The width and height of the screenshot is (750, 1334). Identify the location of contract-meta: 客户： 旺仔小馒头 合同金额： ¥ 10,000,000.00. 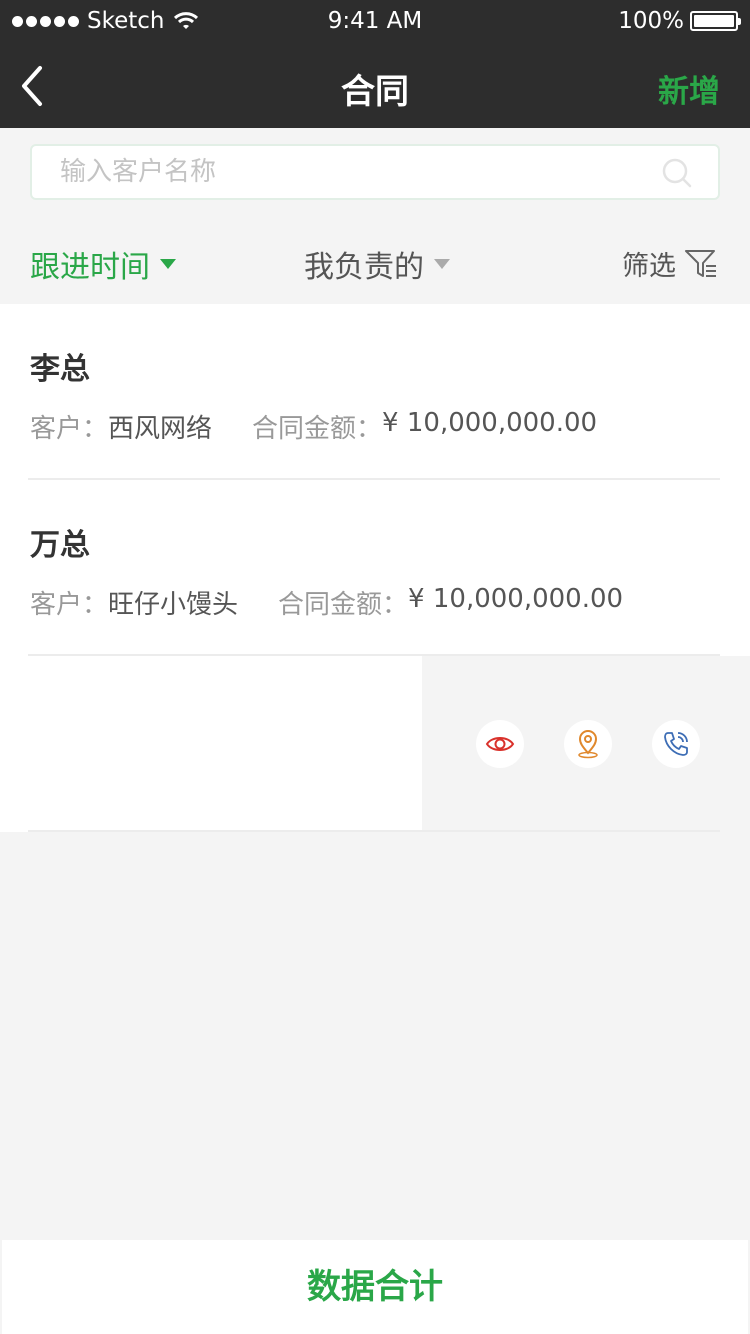
(326, 602).